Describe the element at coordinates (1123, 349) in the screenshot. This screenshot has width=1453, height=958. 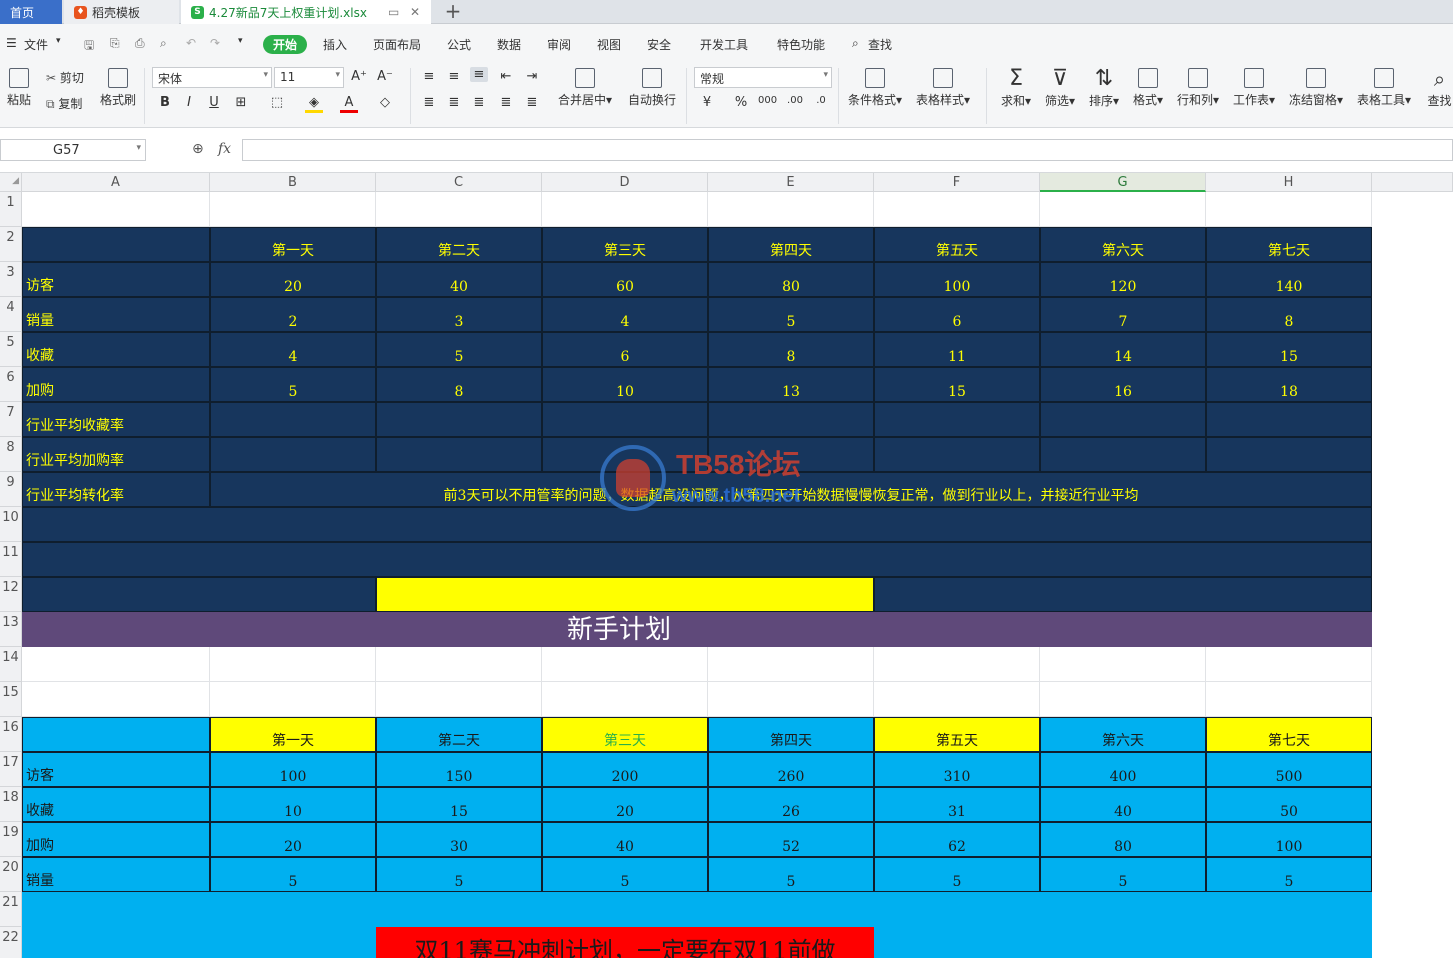
I see `table1-value-cell: 14` at that location.